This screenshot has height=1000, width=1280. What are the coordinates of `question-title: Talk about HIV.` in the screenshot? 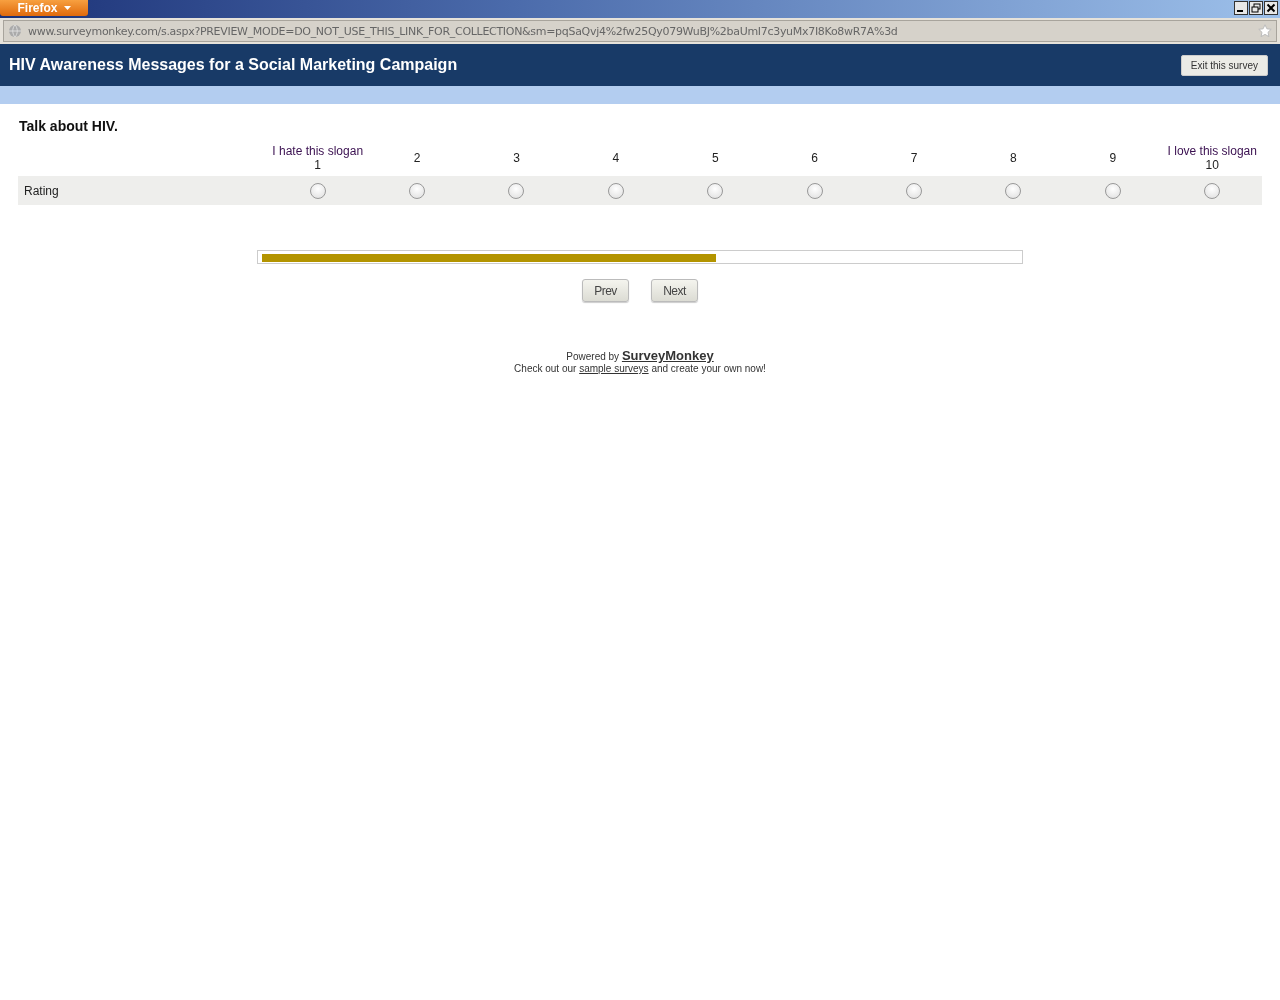 It's located at (69, 126).